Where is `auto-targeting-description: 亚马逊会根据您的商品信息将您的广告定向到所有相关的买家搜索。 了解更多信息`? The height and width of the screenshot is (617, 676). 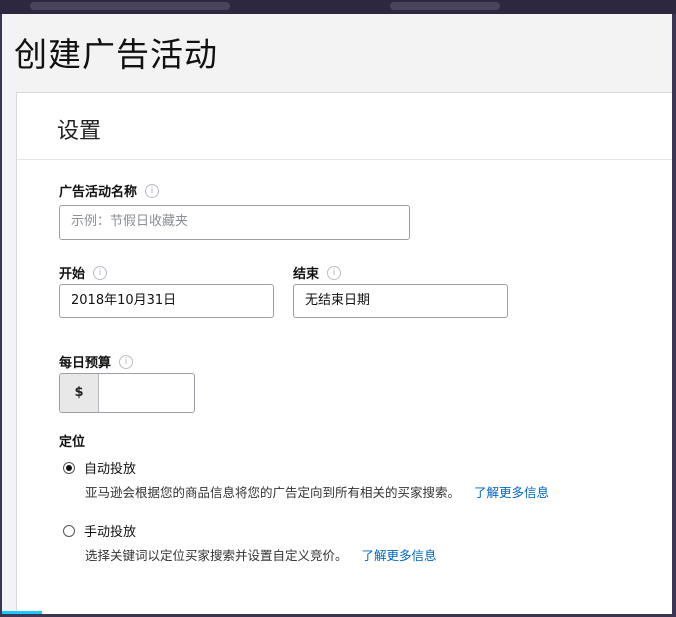 auto-targeting-description: 亚马逊会根据您的商品信息将您的广告定向到所有相关的买家搜索。 了解更多信息 is located at coordinates (317, 491).